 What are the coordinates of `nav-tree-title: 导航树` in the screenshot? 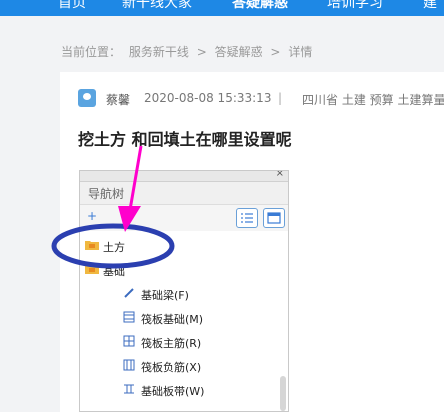 It's located at (106, 194).